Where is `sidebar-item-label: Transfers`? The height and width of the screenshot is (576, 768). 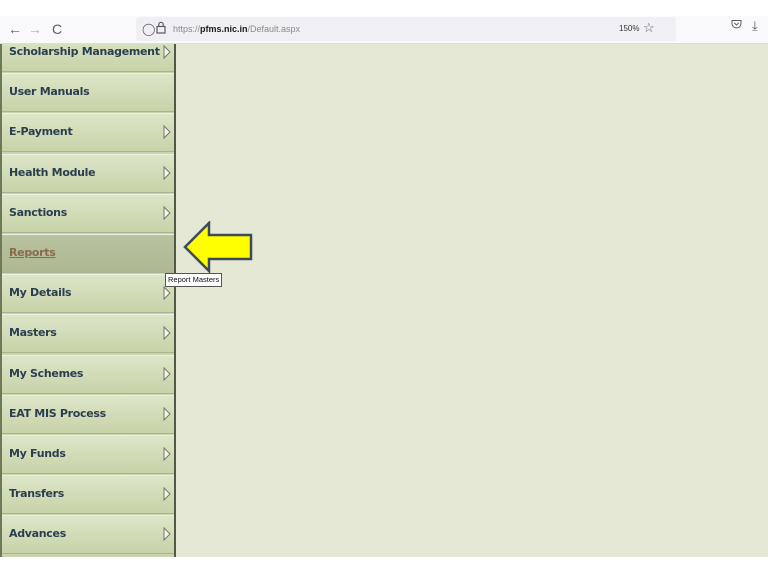
sidebar-item-label: Transfers is located at coordinates (37, 494).